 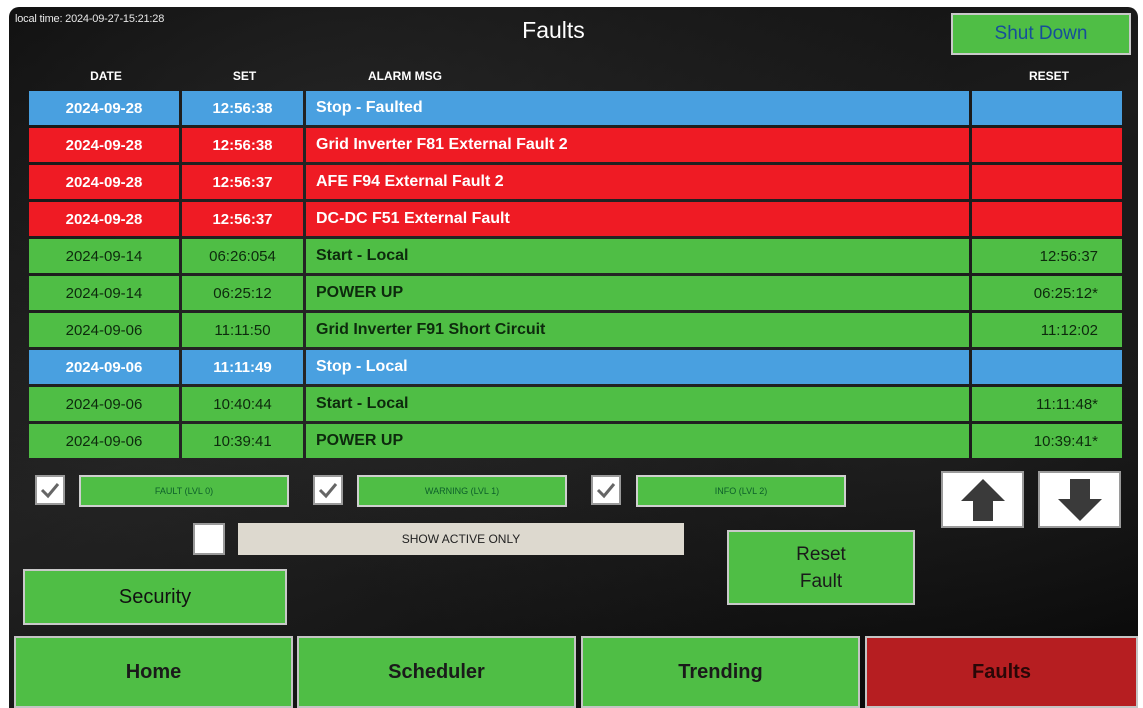 I want to click on table-row: 2024-09-06 11:11:49 Stop - Local, so click(x=577, y=367).